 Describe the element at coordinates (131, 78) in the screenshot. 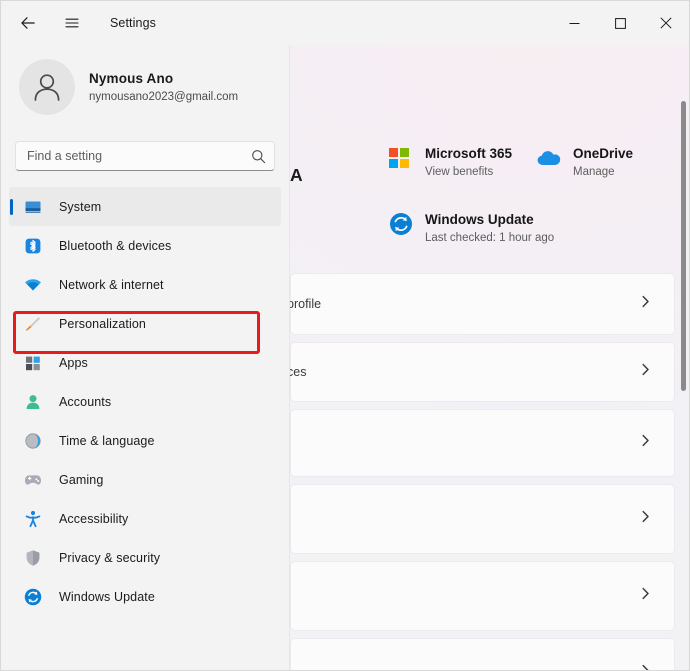

I see `account-name: Nymous Ano` at that location.